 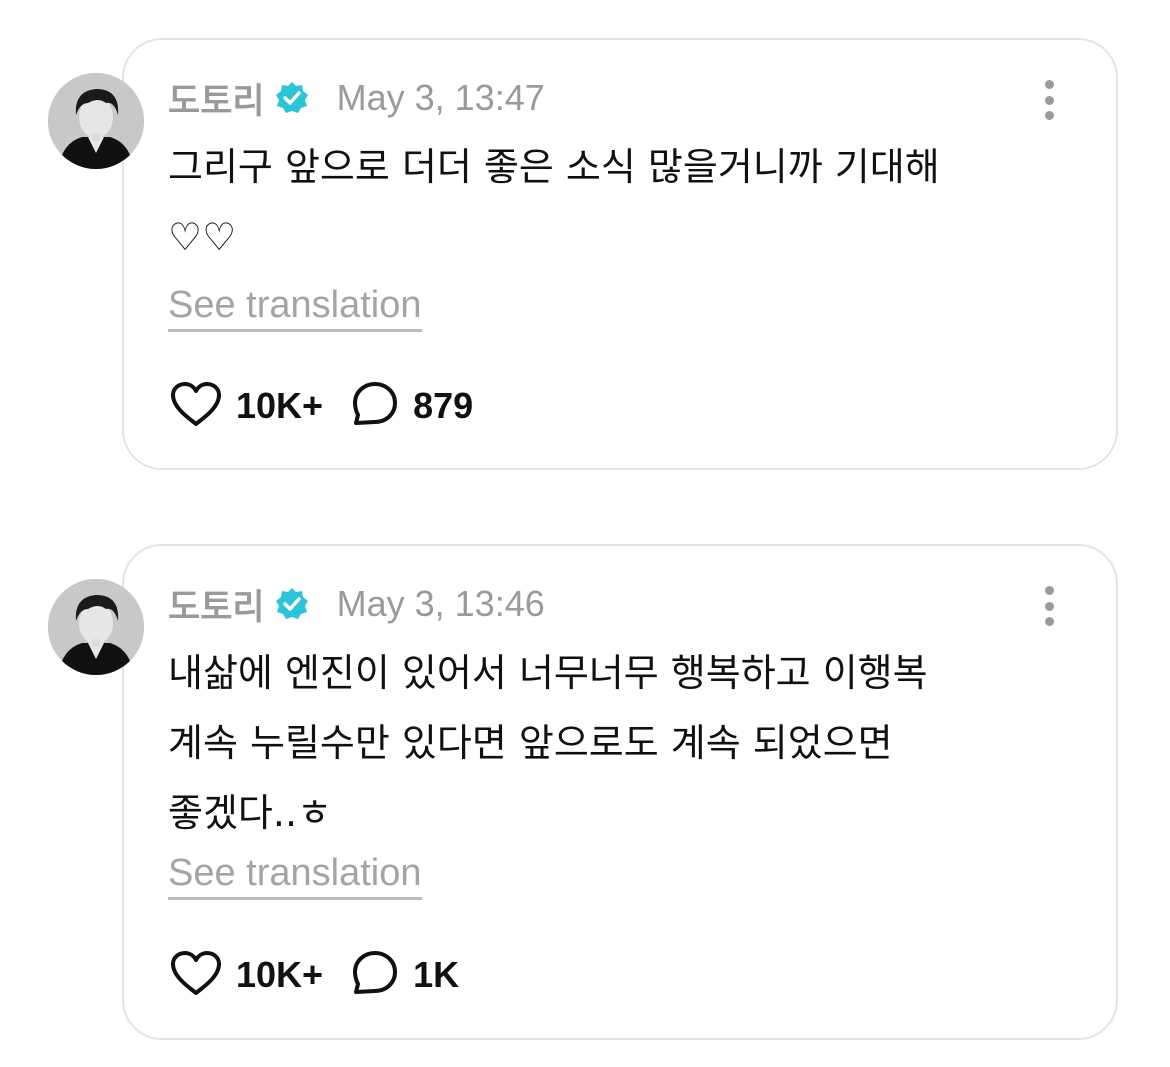 What do you see at coordinates (436, 974) in the screenshot?
I see `comment-count: 1K` at bounding box center [436, 974].